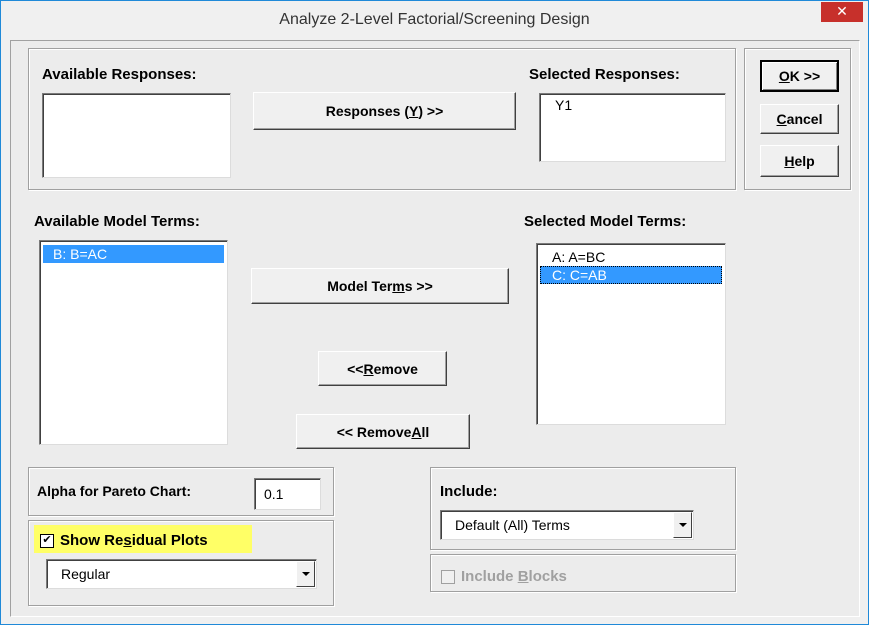  What do you see at coordinates (374, 431) in the screenshot?
I see `remove-all-label-pre: << Remove` at bounding box center [374, 431].